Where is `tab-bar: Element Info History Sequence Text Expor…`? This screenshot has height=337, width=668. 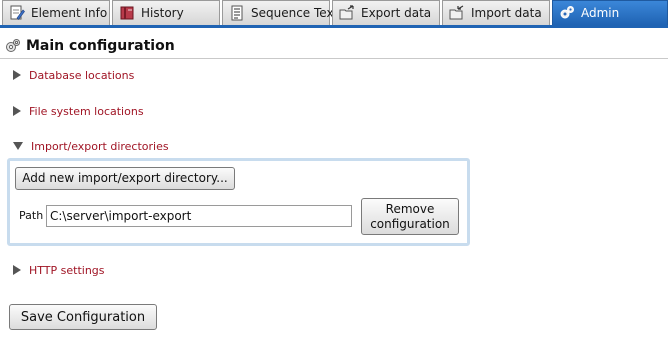 tab-bar: Element Info History Sequence Text Expor… is located at coordinates (334, 14).